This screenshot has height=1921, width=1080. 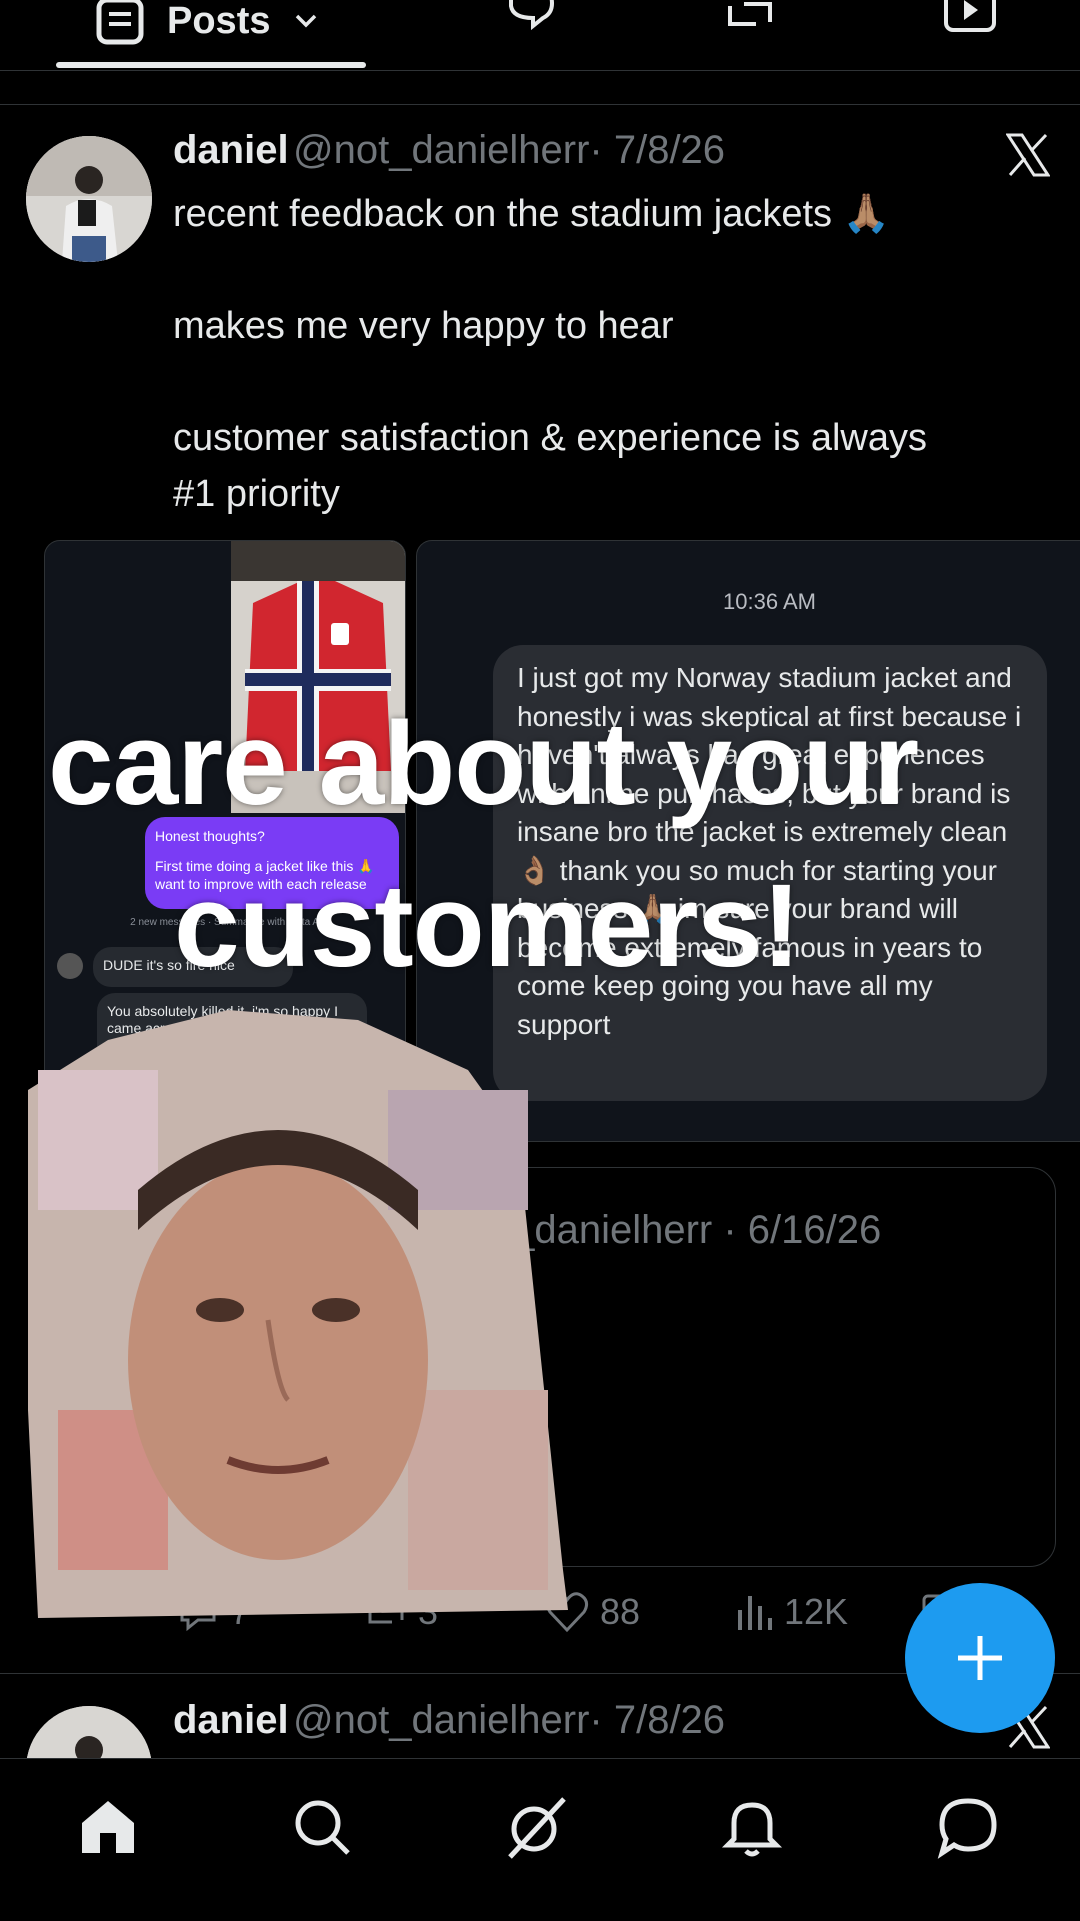 What do you see at coordinates (536, 1827) in the screenshot?
I see `grok-icon` at bounding box center [536, 1827].